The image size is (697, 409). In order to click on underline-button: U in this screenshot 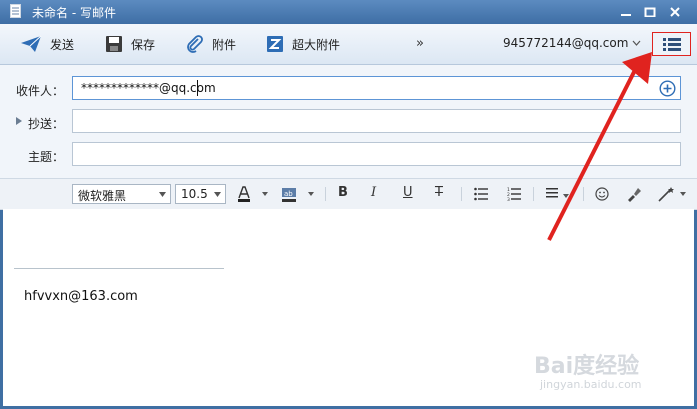, I will do `click(408, 192)`.